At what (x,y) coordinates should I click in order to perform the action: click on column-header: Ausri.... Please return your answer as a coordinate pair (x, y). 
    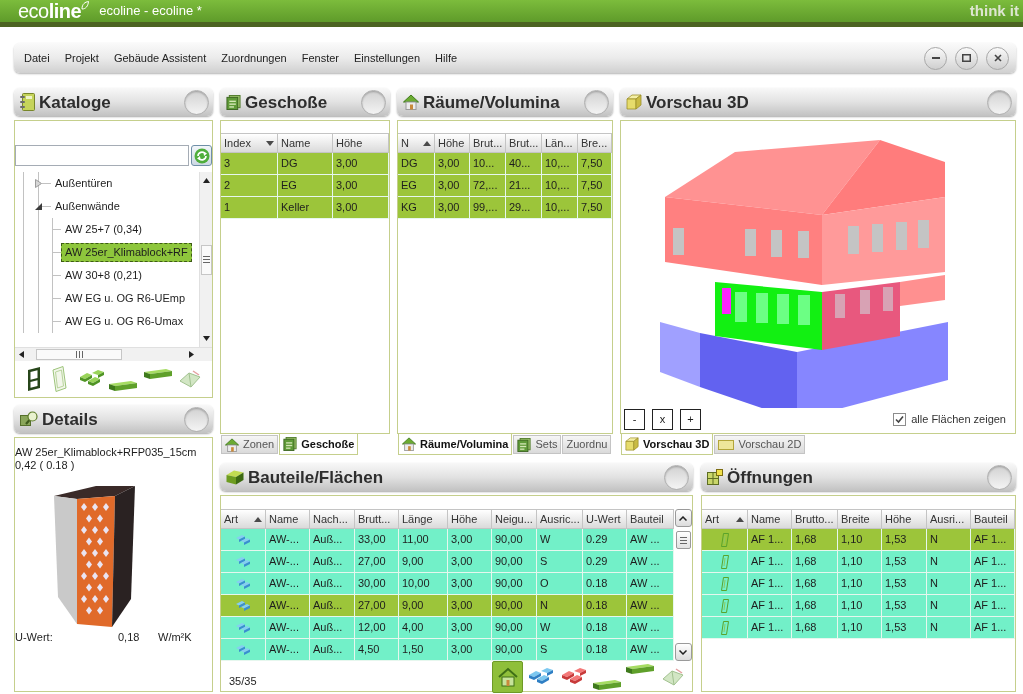
    Looking at the image, I should click on (949, 519).